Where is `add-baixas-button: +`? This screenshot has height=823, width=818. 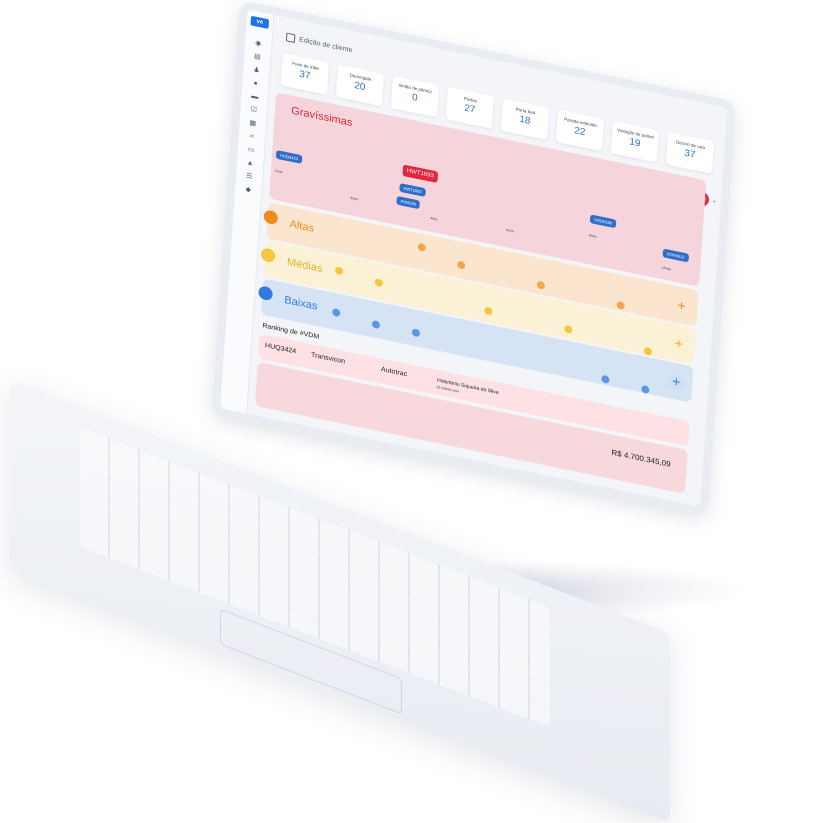
add-baixas-button: + is located at coordinates (676, 382).